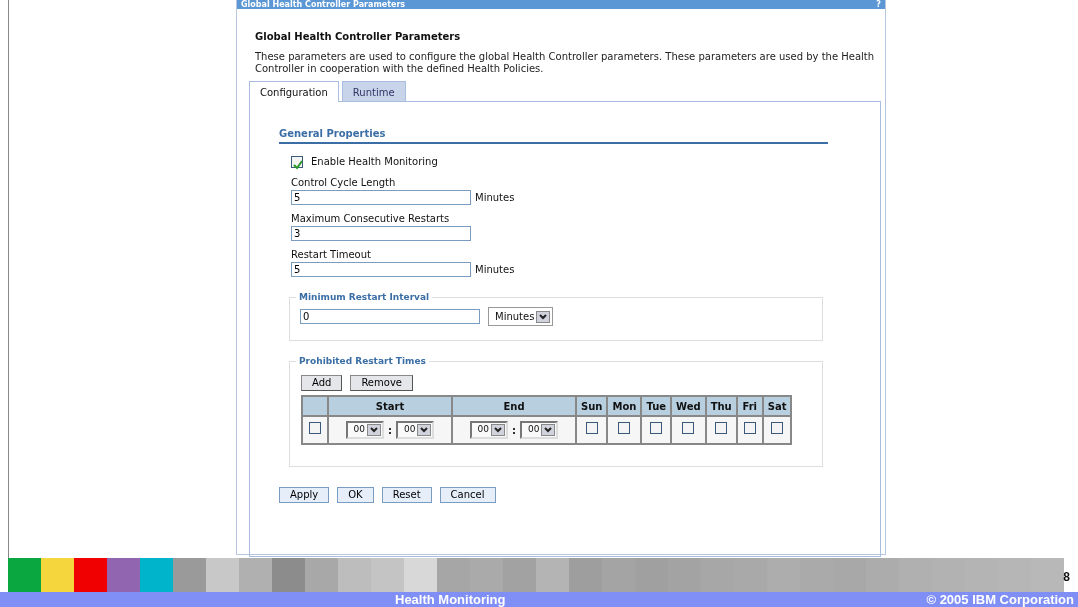 The height and width of the screenshot is (607, 1078). What do you see at coordinates (323, 4) in the screenshot?
I see `window-title: Global Health Controller Parameters` at bounding box center [323, 4].